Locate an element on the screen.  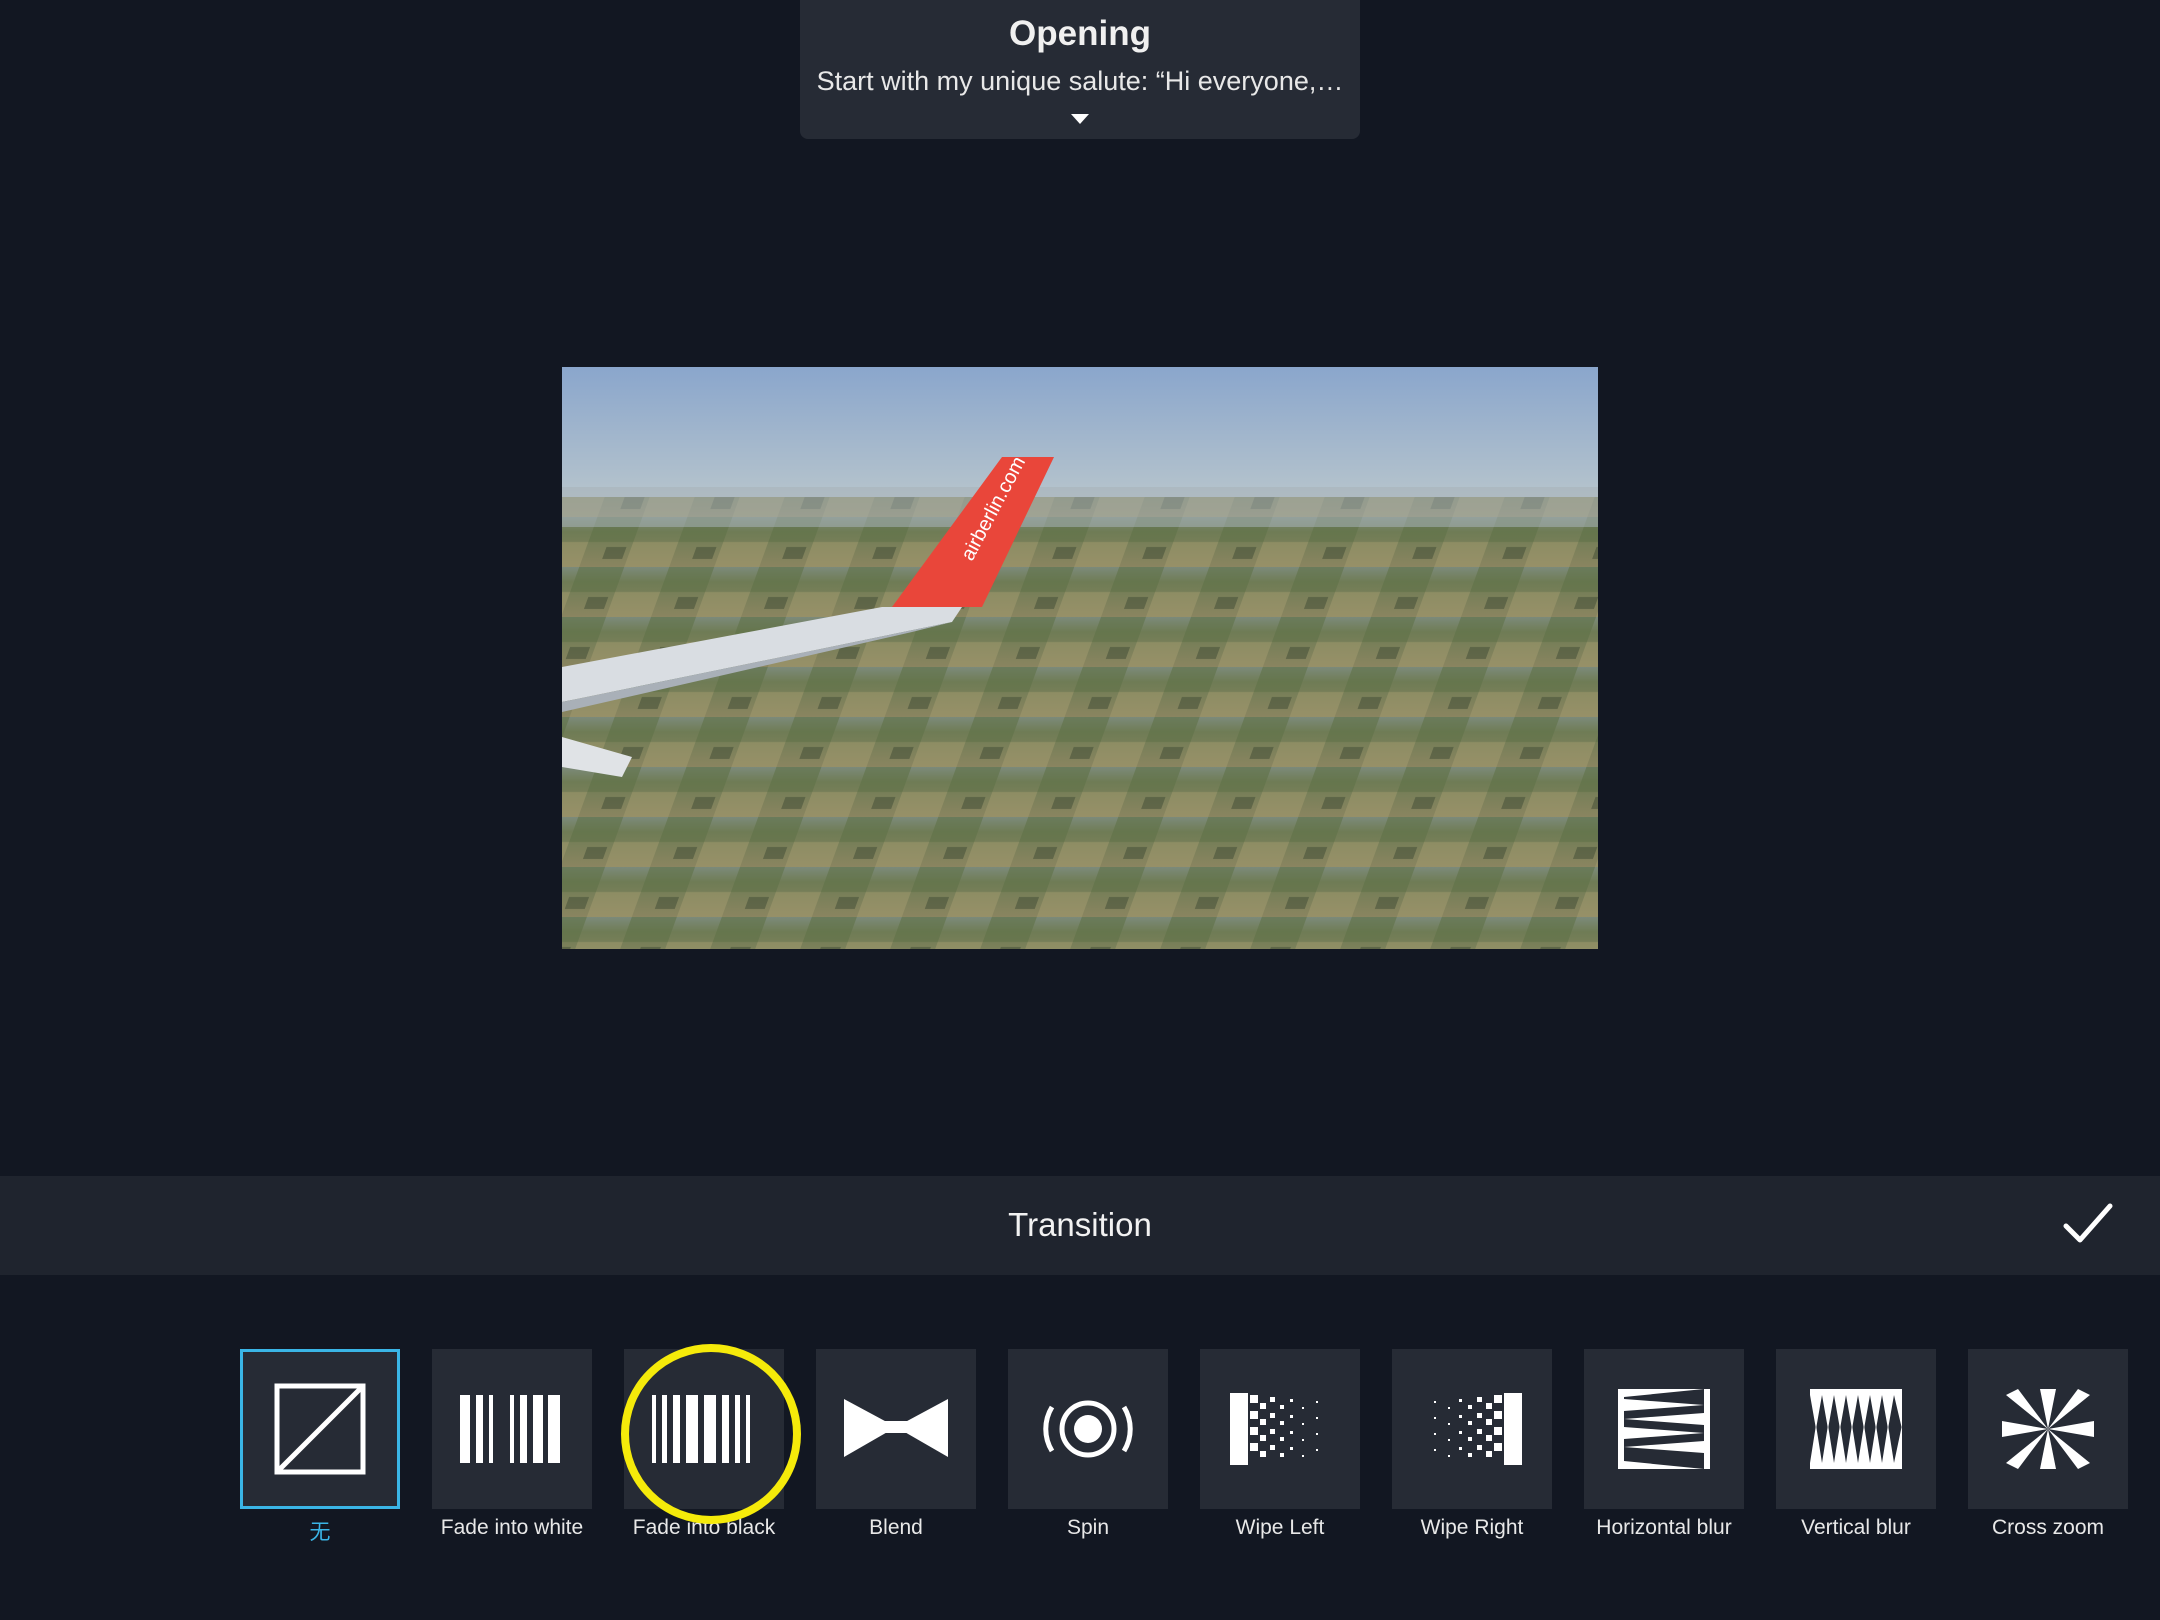
opening-title: Opening is located at coordinates (1080, 33).